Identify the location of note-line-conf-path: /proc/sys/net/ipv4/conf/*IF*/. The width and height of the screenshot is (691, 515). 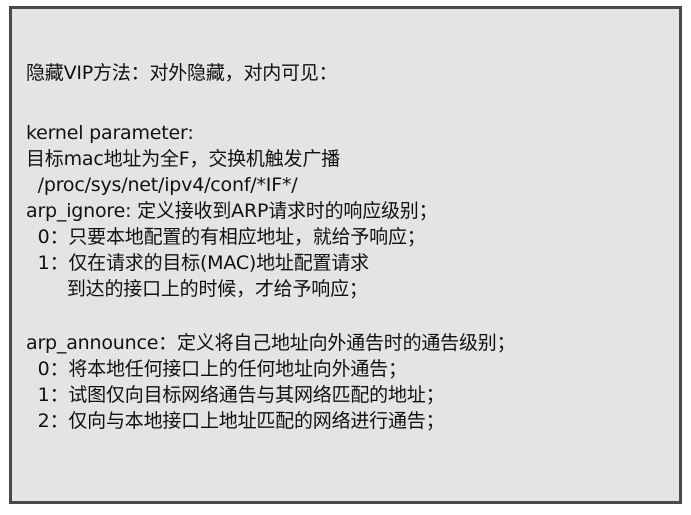
(162, 185).